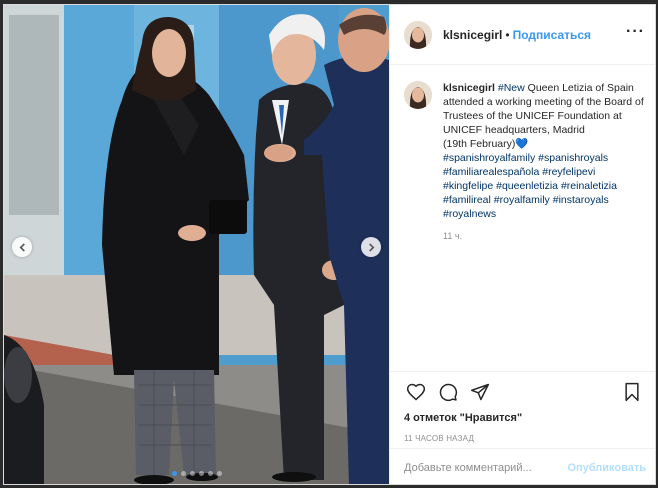  I want to click on follow-button: Подписаться, so click(552, 35).